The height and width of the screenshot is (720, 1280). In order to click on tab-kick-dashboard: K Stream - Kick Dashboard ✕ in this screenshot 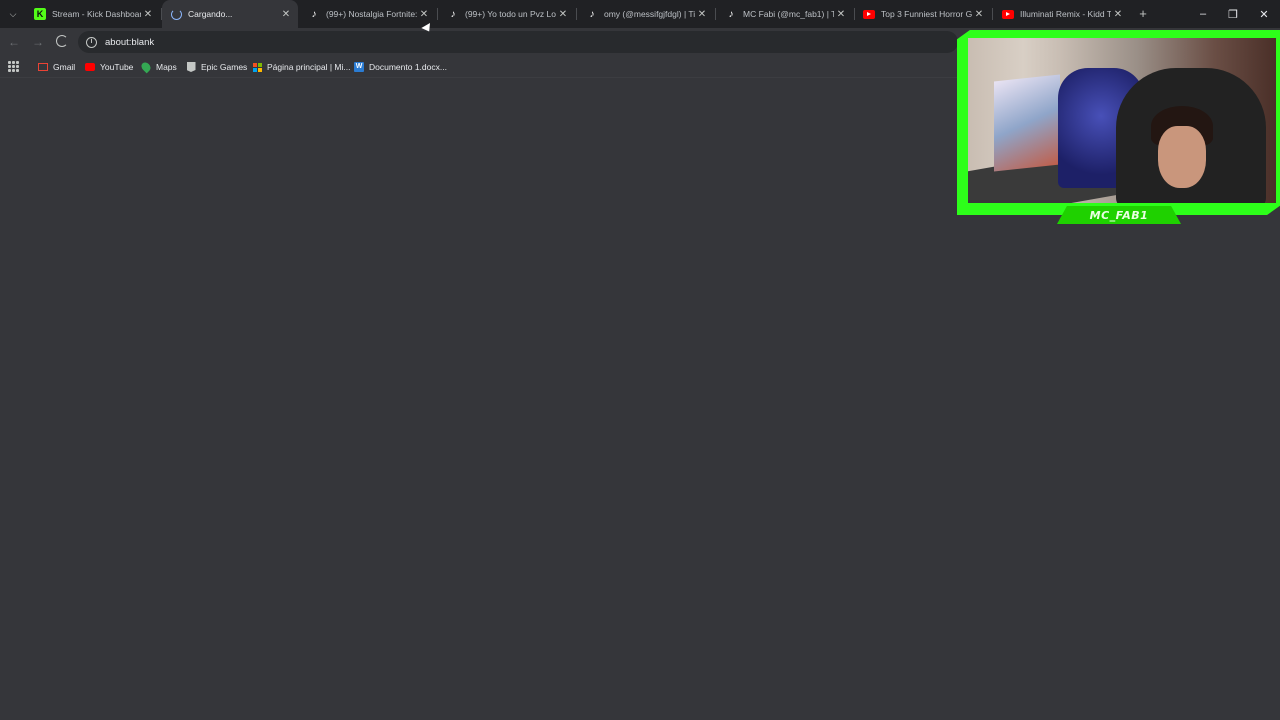, I will do `click(93, 14)`.